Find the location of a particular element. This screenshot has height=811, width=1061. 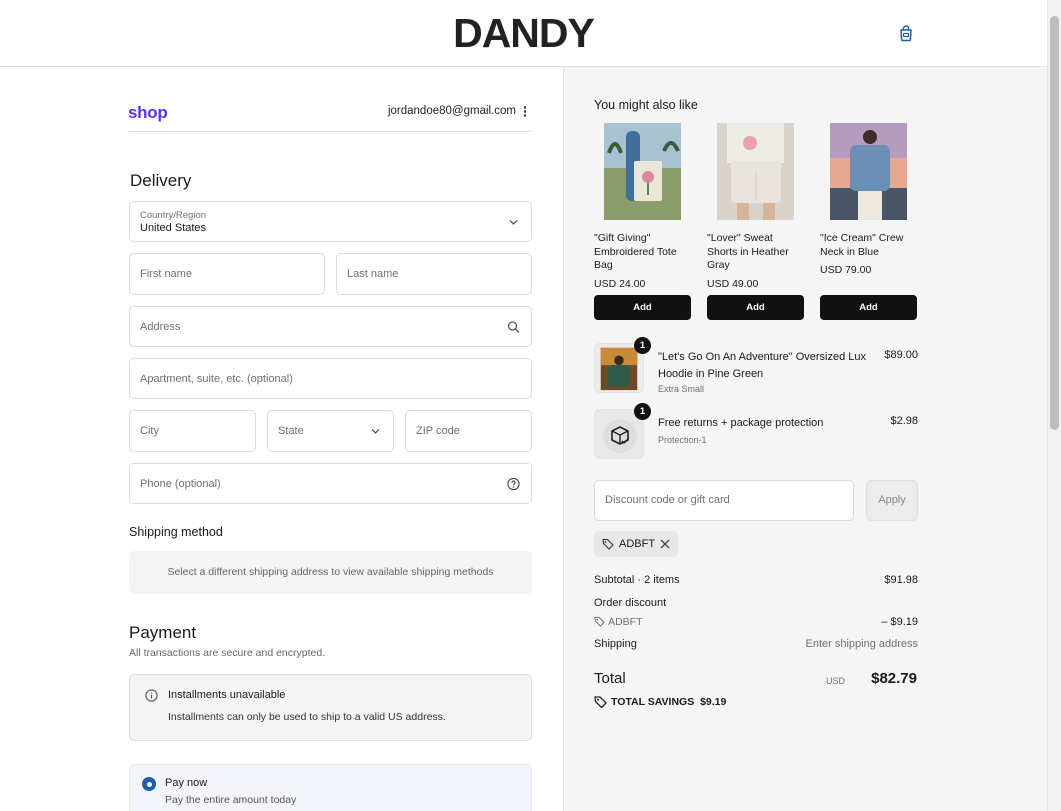

total-currency: USD is located at coordinates (835, 681).